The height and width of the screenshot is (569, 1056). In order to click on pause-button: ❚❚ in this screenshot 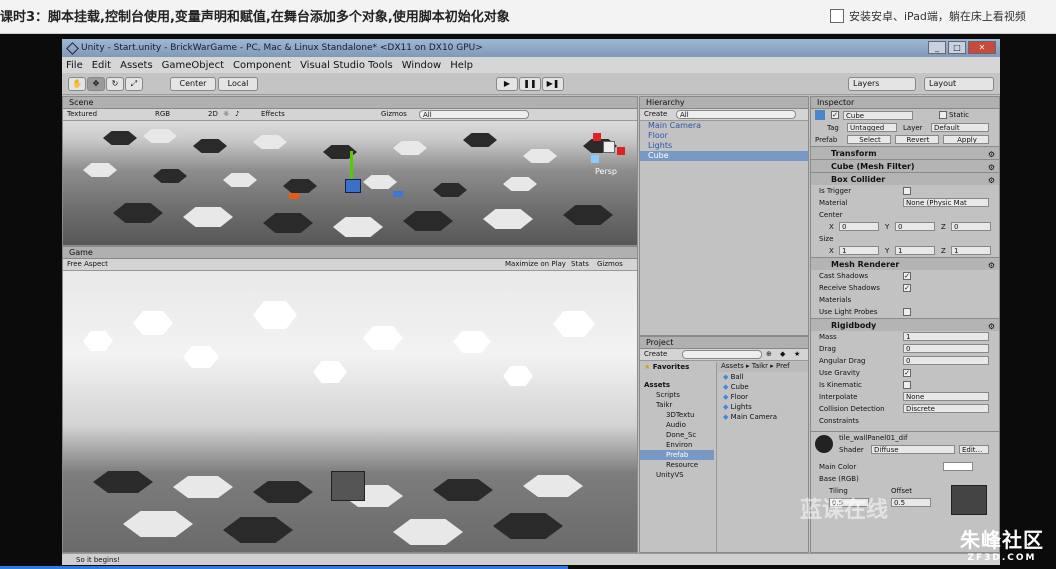, I will do `click(530, 84)`.